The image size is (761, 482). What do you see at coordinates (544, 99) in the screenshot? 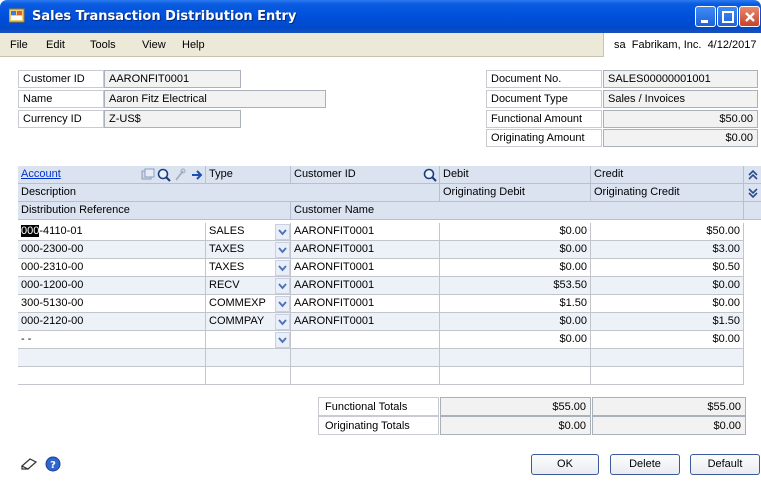
I see `document-type-label: Document Type` at bounding box center [544, 99].